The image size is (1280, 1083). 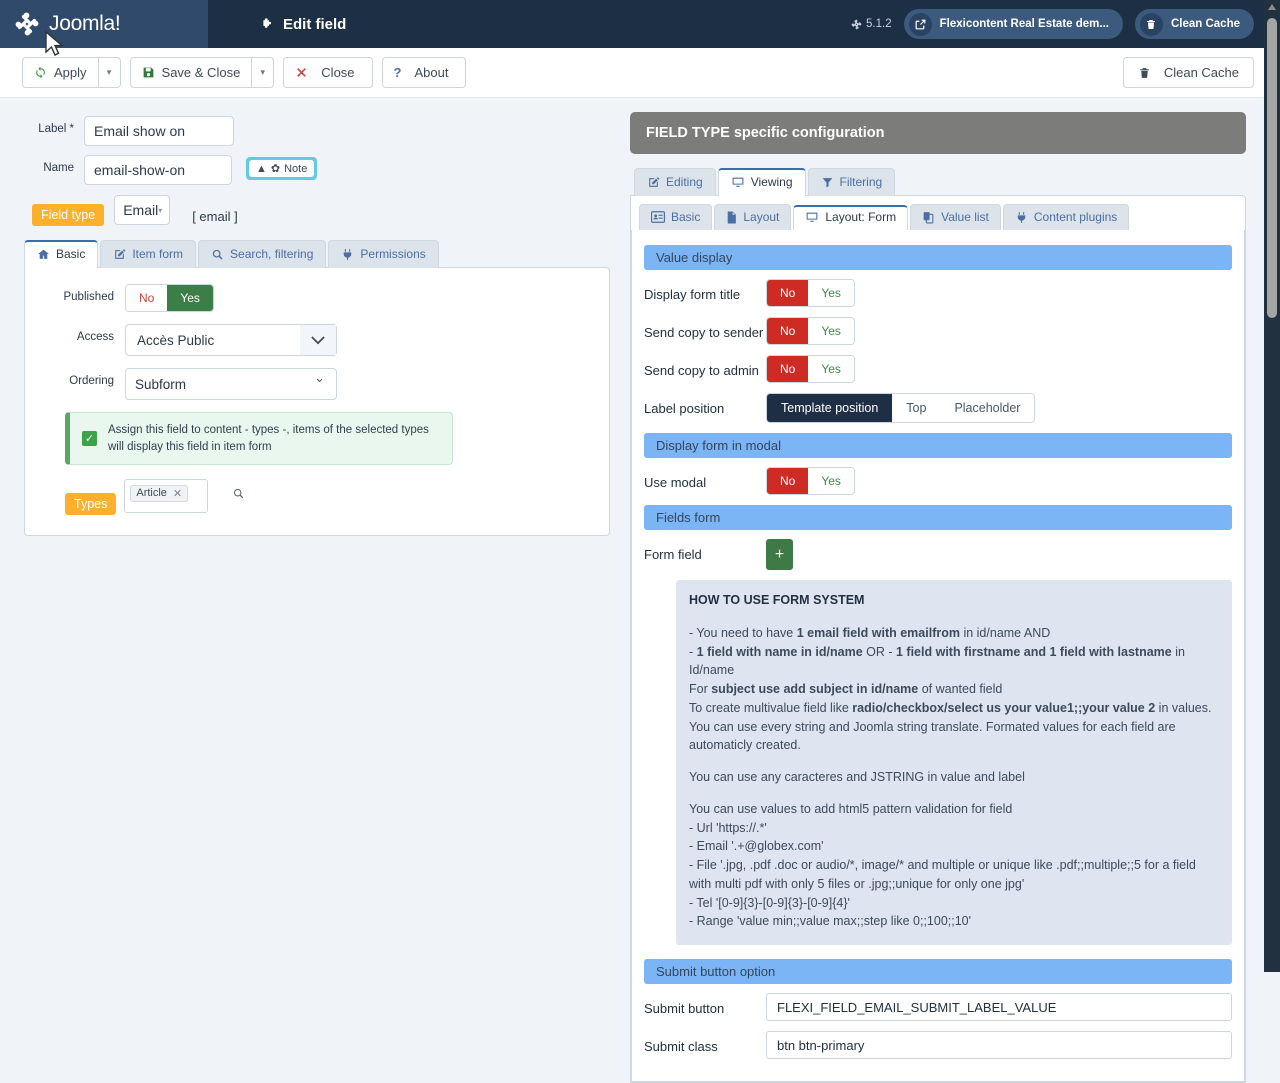 I want to click on joomla-version: 5.1.2, so click(x=871, y=24).